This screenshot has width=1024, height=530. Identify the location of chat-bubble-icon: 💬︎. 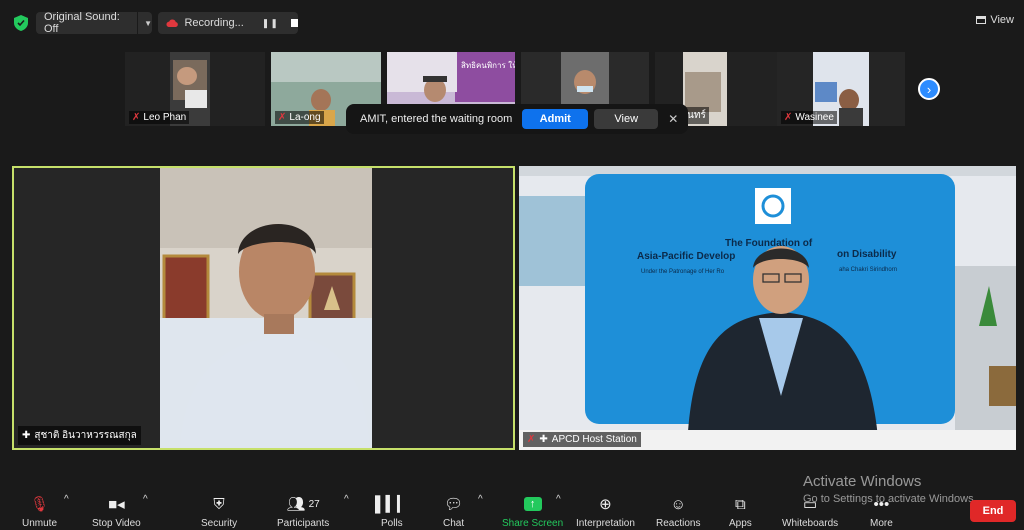
(454, 504).